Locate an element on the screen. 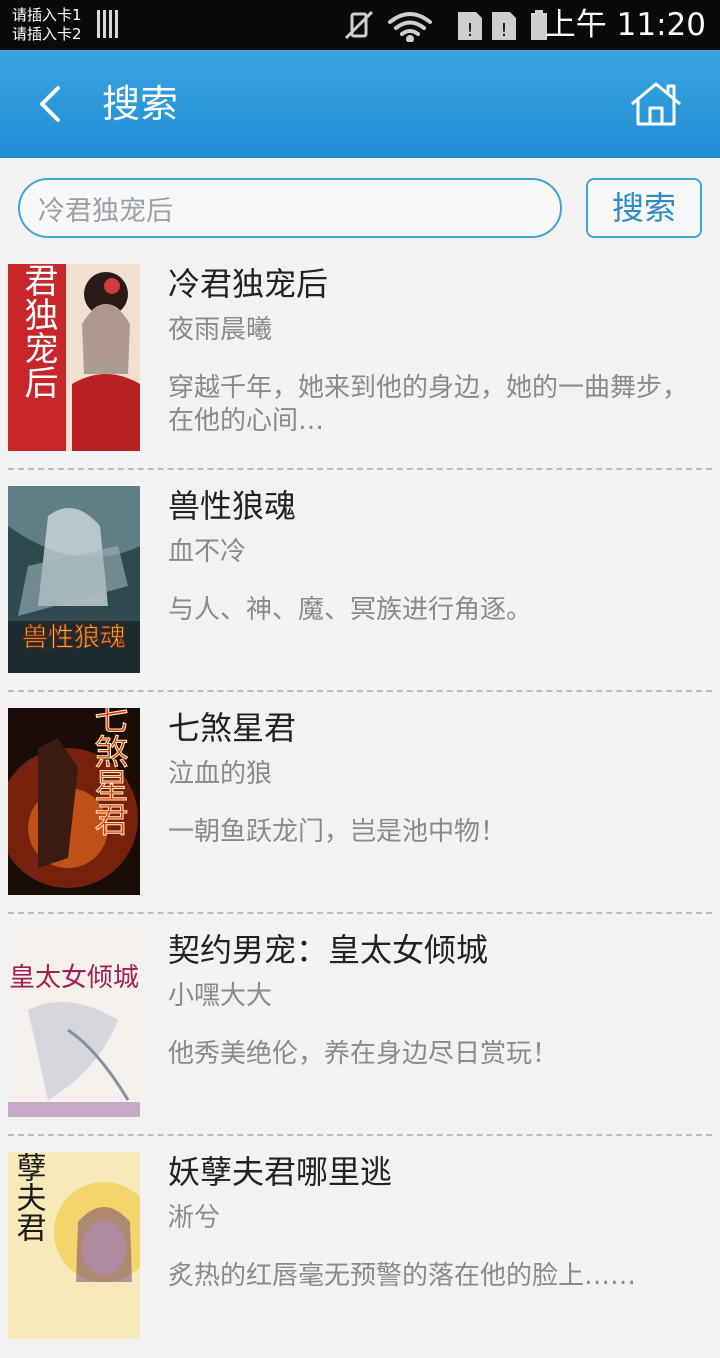 The image size is (720, 1358). signal-bars-icon is located at coordinates (109, 24).